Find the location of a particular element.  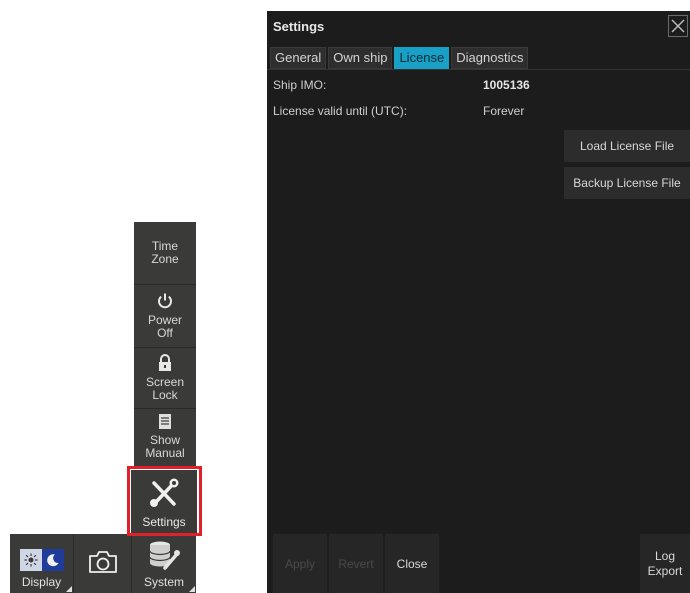

log-export-label-line2: Export is located at coordinates (665, 570).